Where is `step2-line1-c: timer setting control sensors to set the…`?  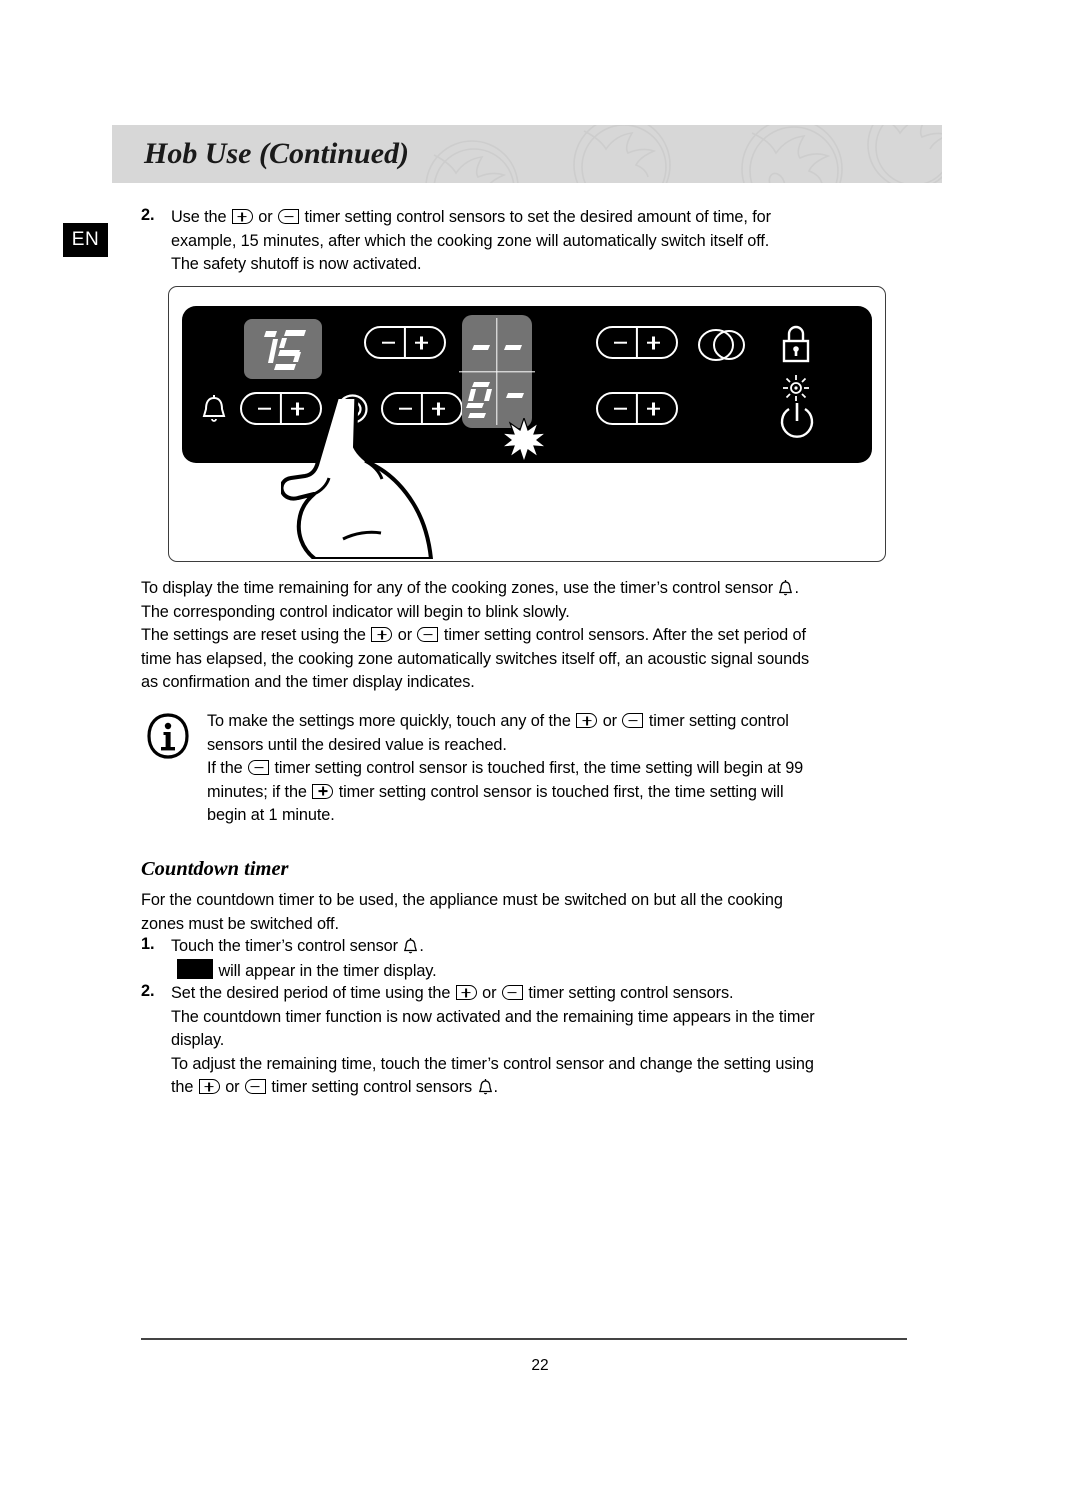
step2-line1-c: timer setting control sensors to set the… is located at coordinates (537, 217).